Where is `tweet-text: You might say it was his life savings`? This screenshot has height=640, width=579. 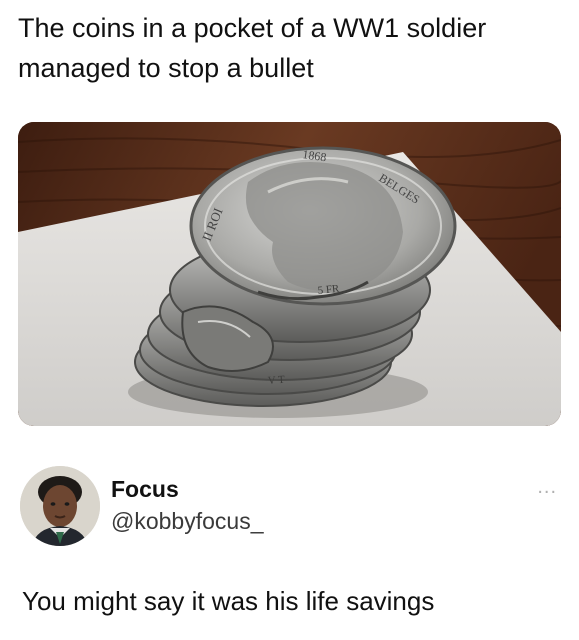
tweet-text: You might say it was his life savings is located at coordinates (228, 601).